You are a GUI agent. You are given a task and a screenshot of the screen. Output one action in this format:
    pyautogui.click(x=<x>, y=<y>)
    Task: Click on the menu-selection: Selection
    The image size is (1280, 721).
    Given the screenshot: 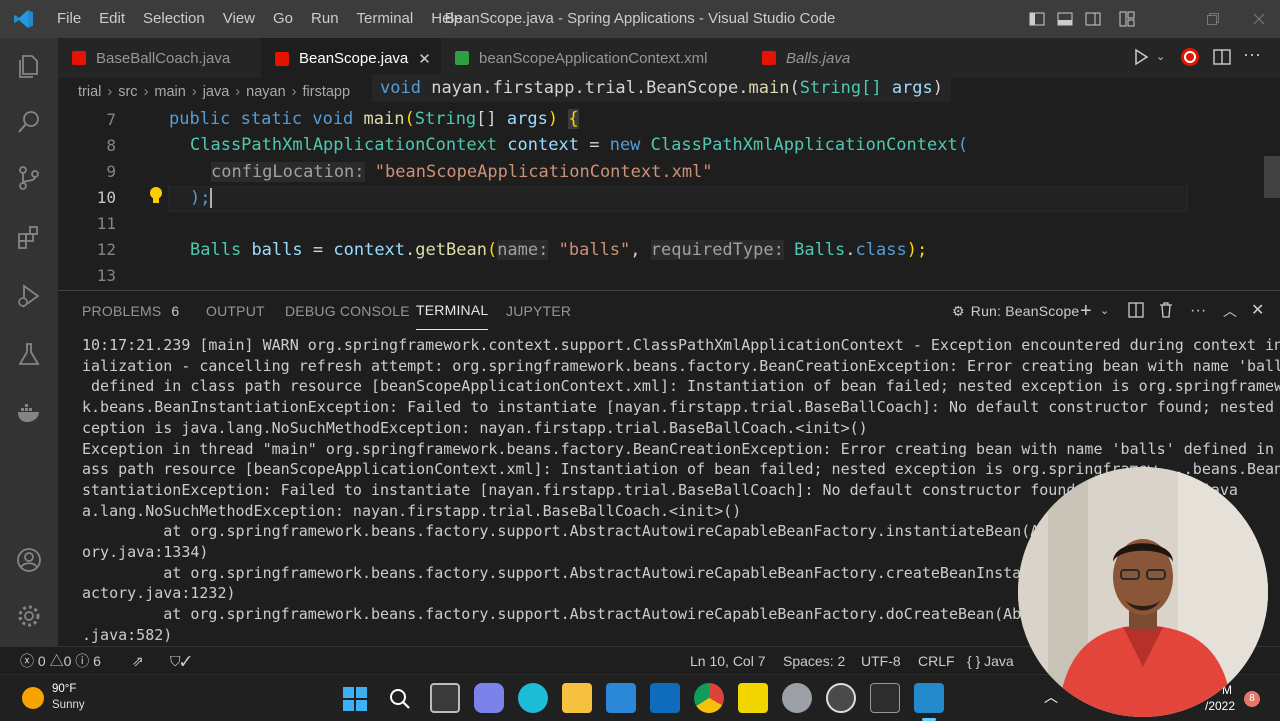 What is the action you would take?
    pyautogui.click(x=174, y=19)
    